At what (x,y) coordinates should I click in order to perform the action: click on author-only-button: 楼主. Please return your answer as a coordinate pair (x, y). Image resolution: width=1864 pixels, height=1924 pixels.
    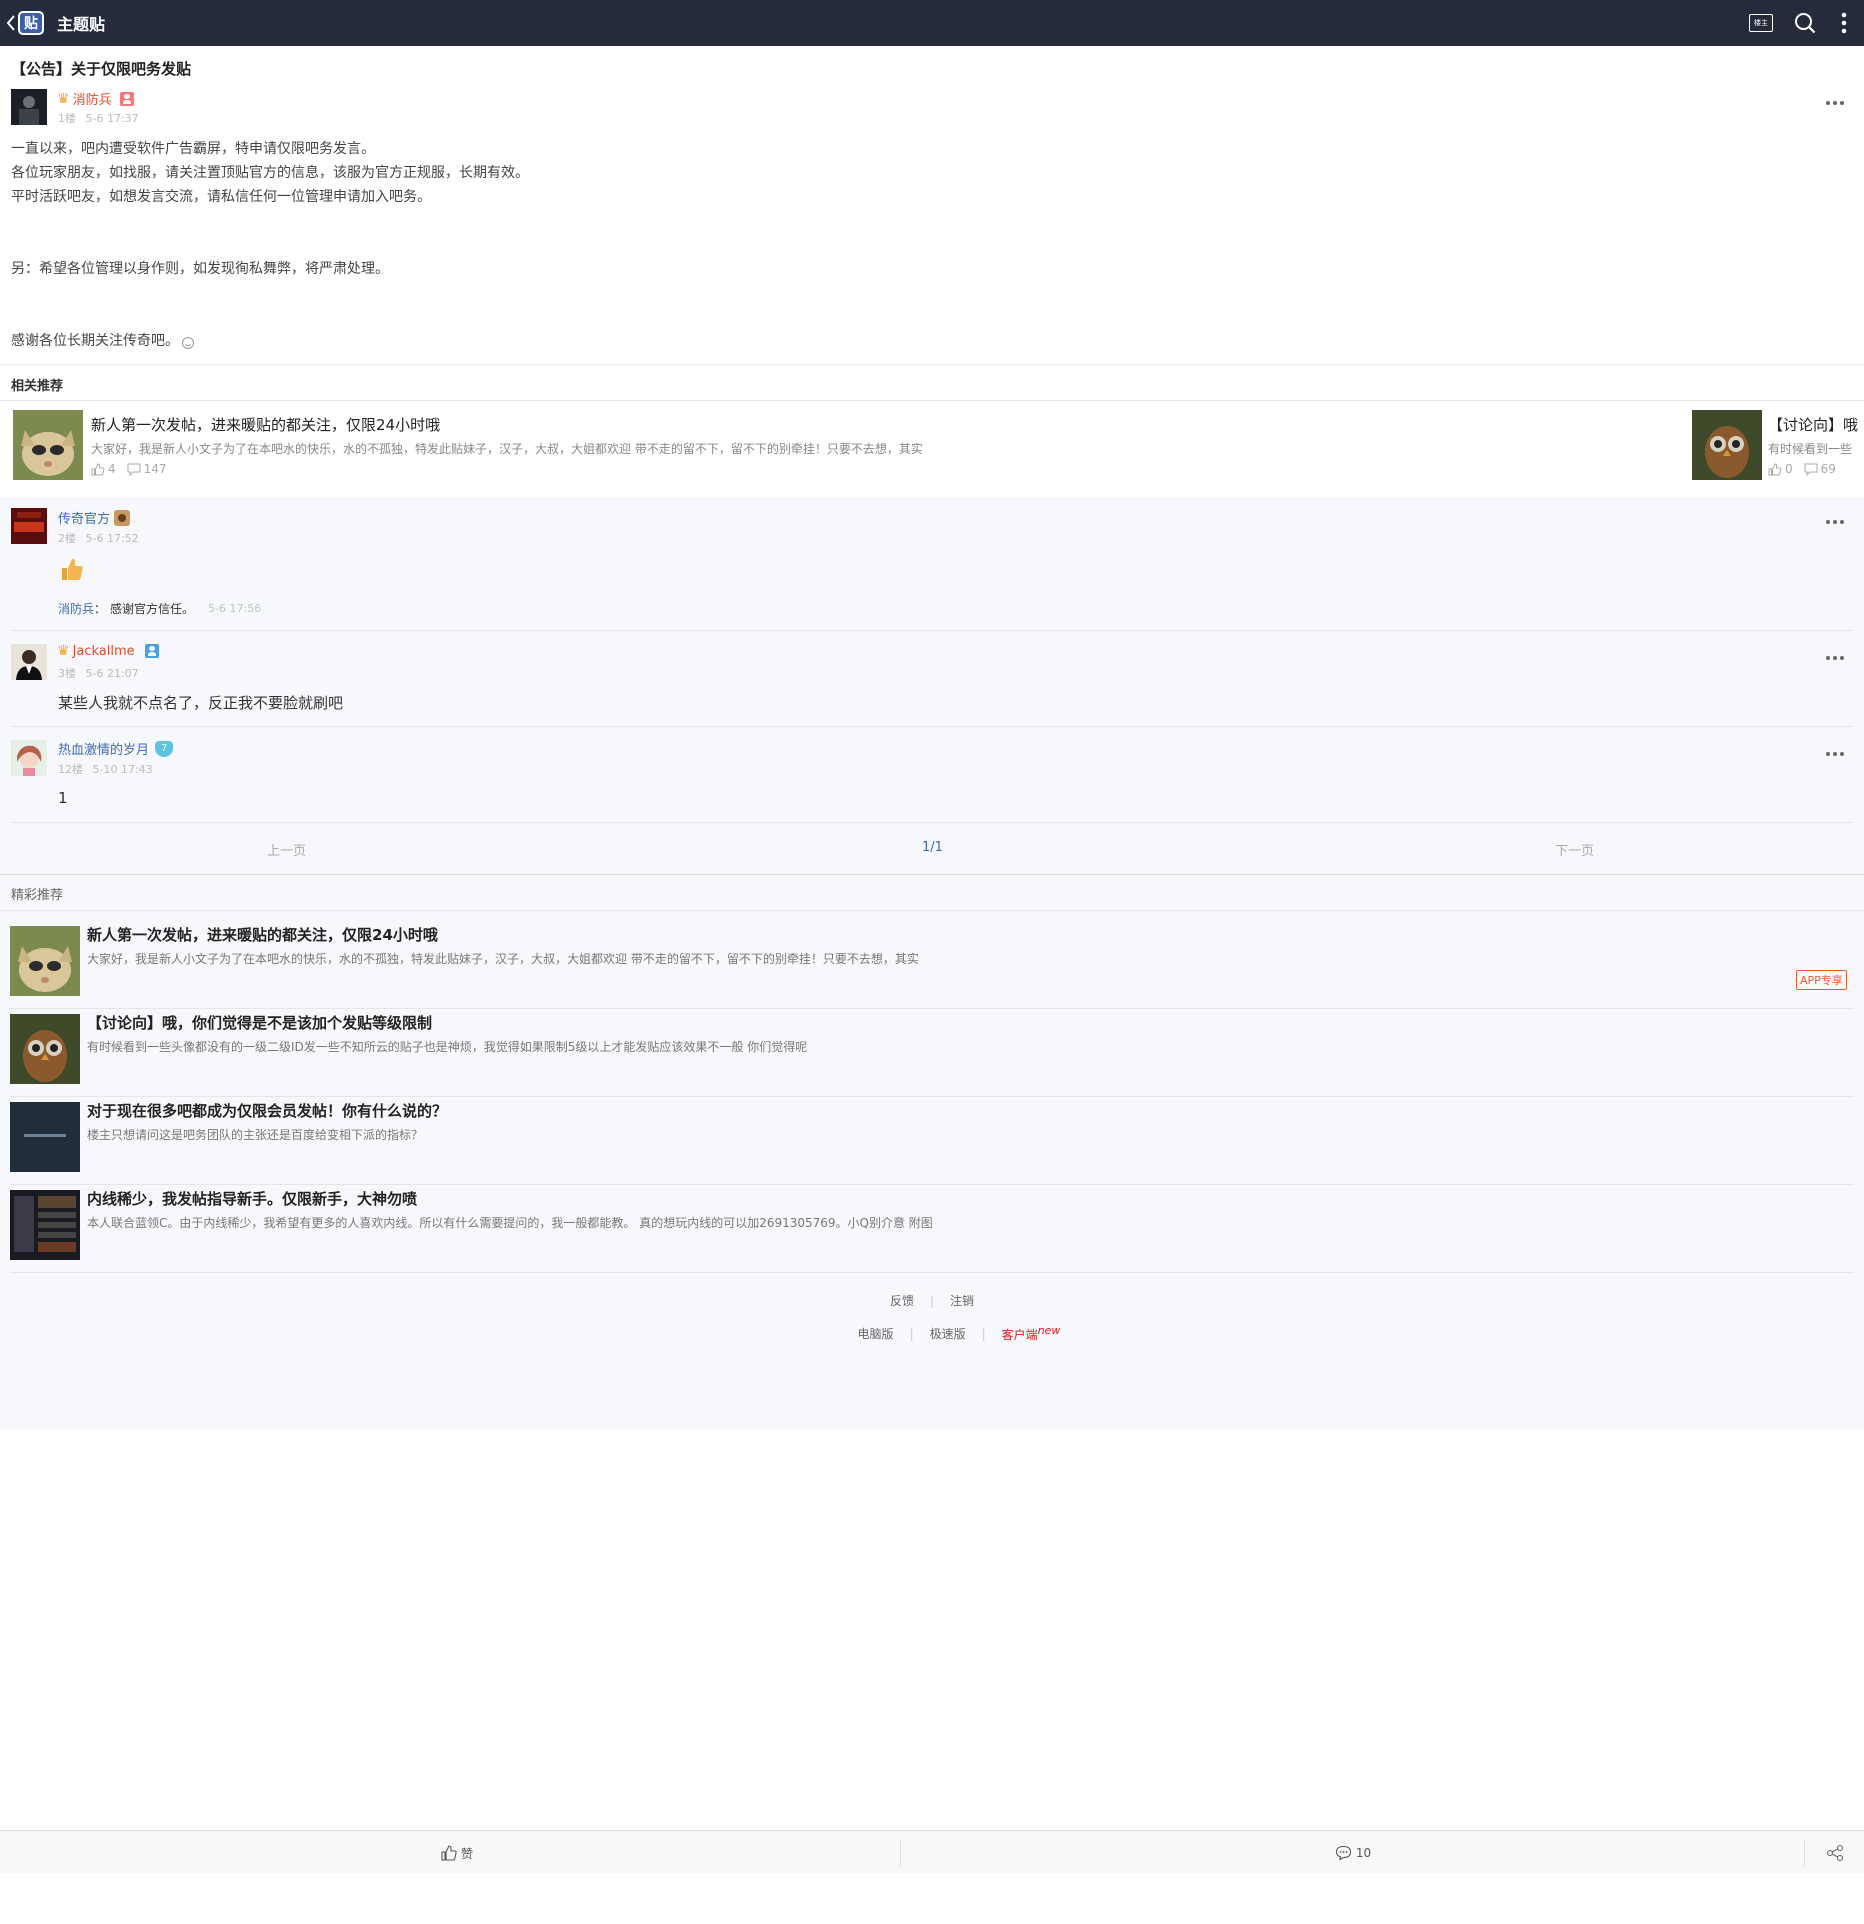
    Looking at the image, I should click on (1761, 23).